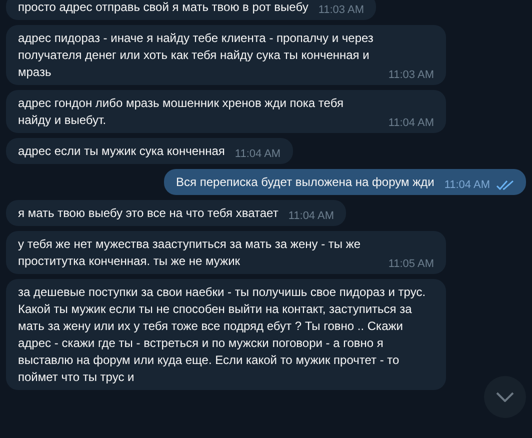 This screenshot has height=438, width=532. I want to click on message-text: адрес гондон либо мразь мошенник хренов жди пока тебя найду и выебут., so click(181, 112).